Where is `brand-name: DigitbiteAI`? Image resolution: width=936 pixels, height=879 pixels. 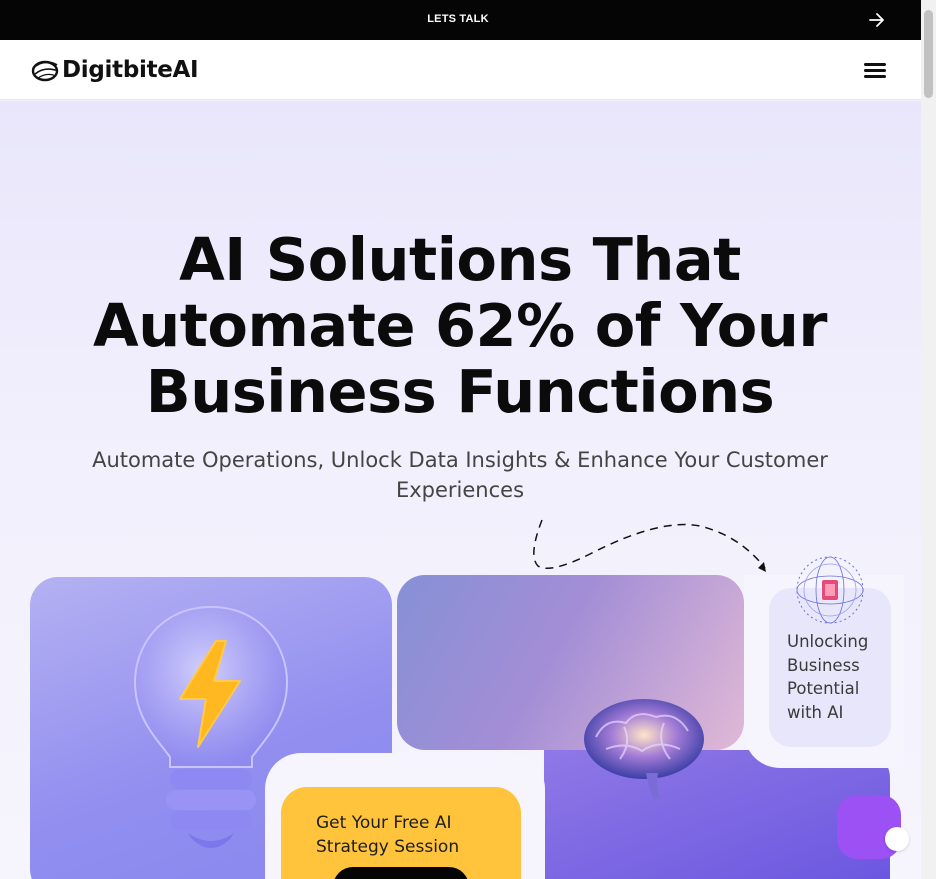 brand-name: DigitbiteAI is located at coordinates (130, 70).